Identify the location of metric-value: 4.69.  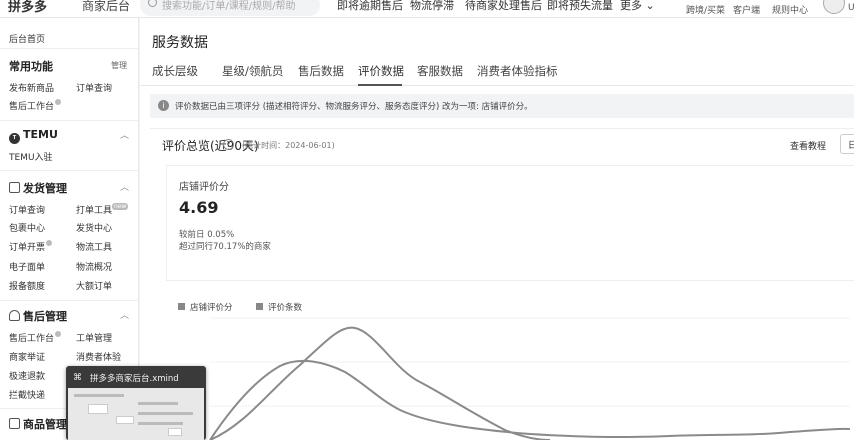
(199, 207).